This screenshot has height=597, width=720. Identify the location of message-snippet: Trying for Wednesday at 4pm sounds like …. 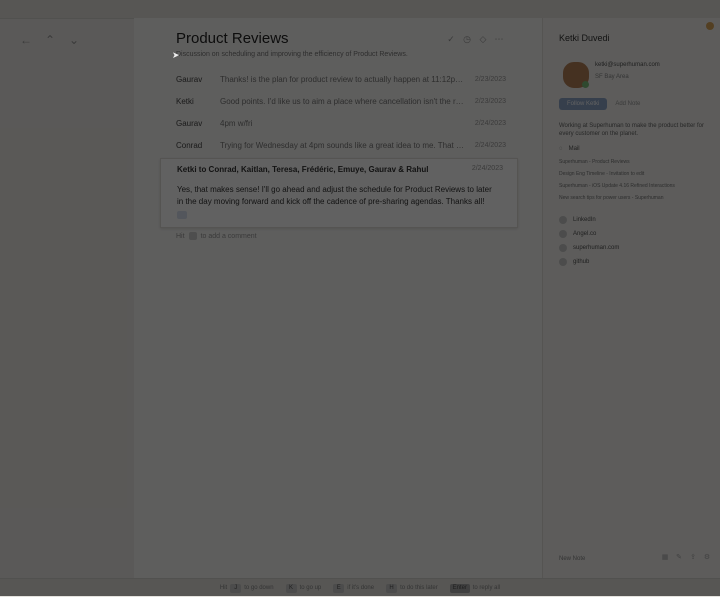
(343, 145).